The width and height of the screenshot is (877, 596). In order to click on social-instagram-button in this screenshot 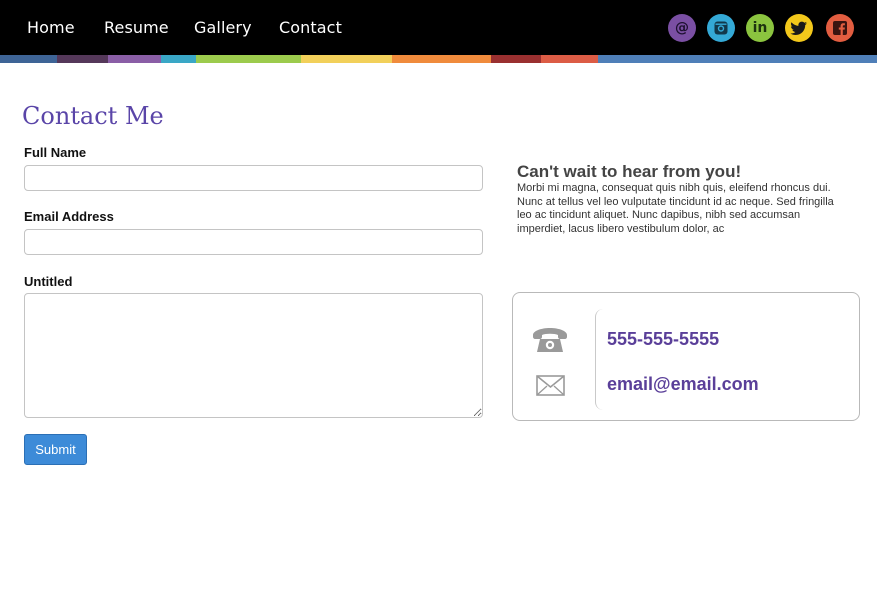, I will do `click(721, 28)`.